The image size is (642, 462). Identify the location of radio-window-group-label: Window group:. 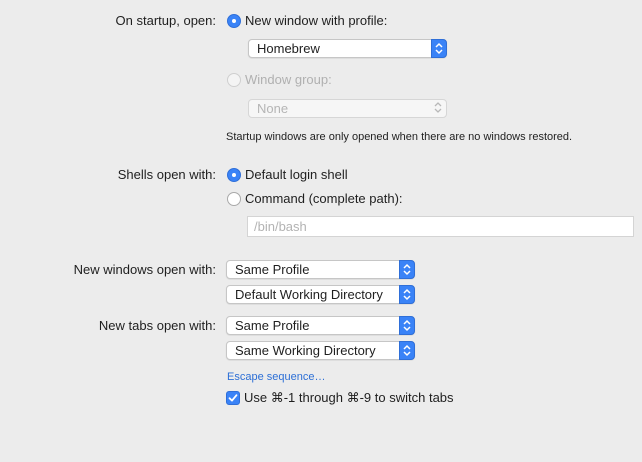
(288, 80).